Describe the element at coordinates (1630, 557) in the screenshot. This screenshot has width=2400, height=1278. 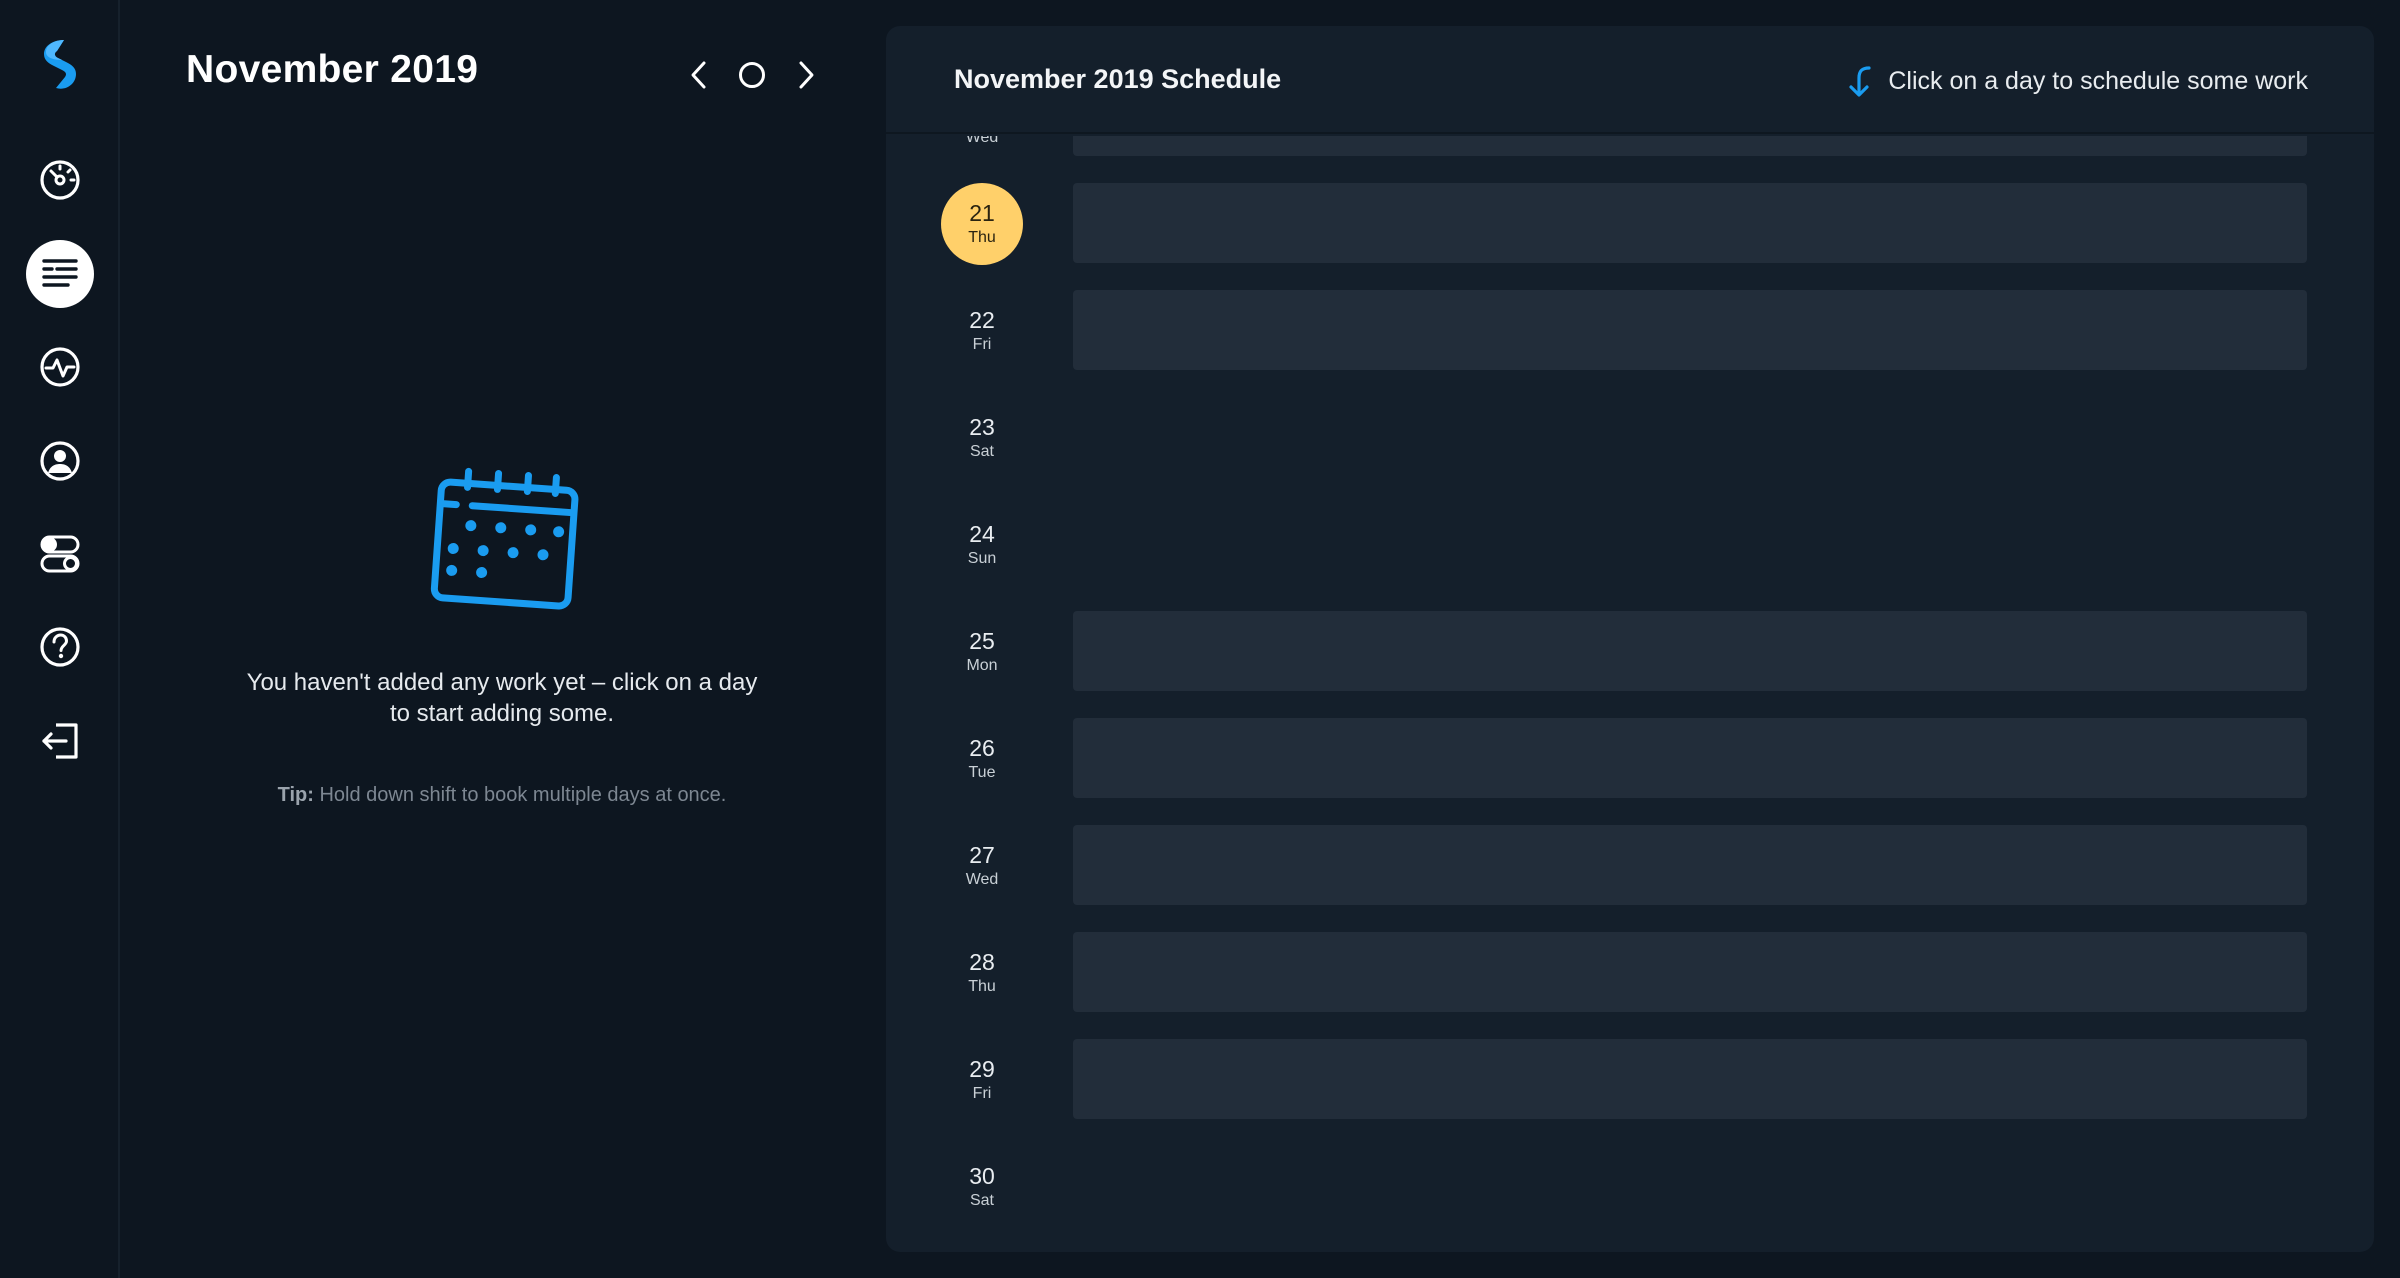
I see `day-row: 24 Sun` at that location.